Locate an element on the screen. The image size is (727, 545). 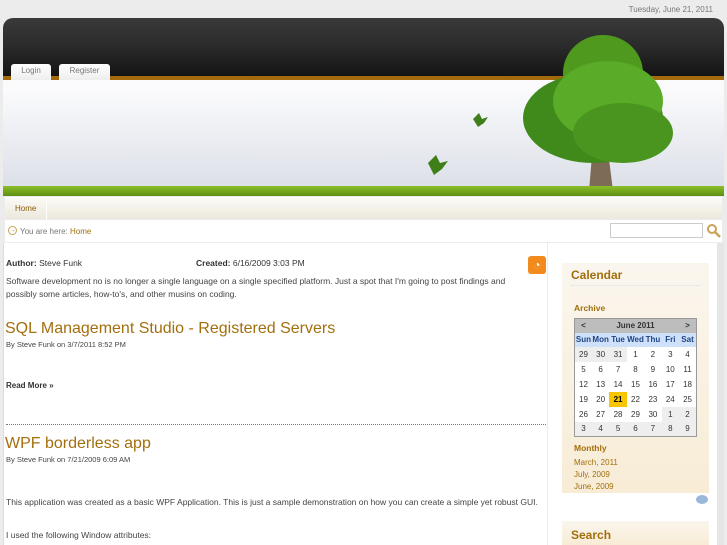
calendar-week: 12 13 14 15 16 17 18 is located at coordinates (635, 384).